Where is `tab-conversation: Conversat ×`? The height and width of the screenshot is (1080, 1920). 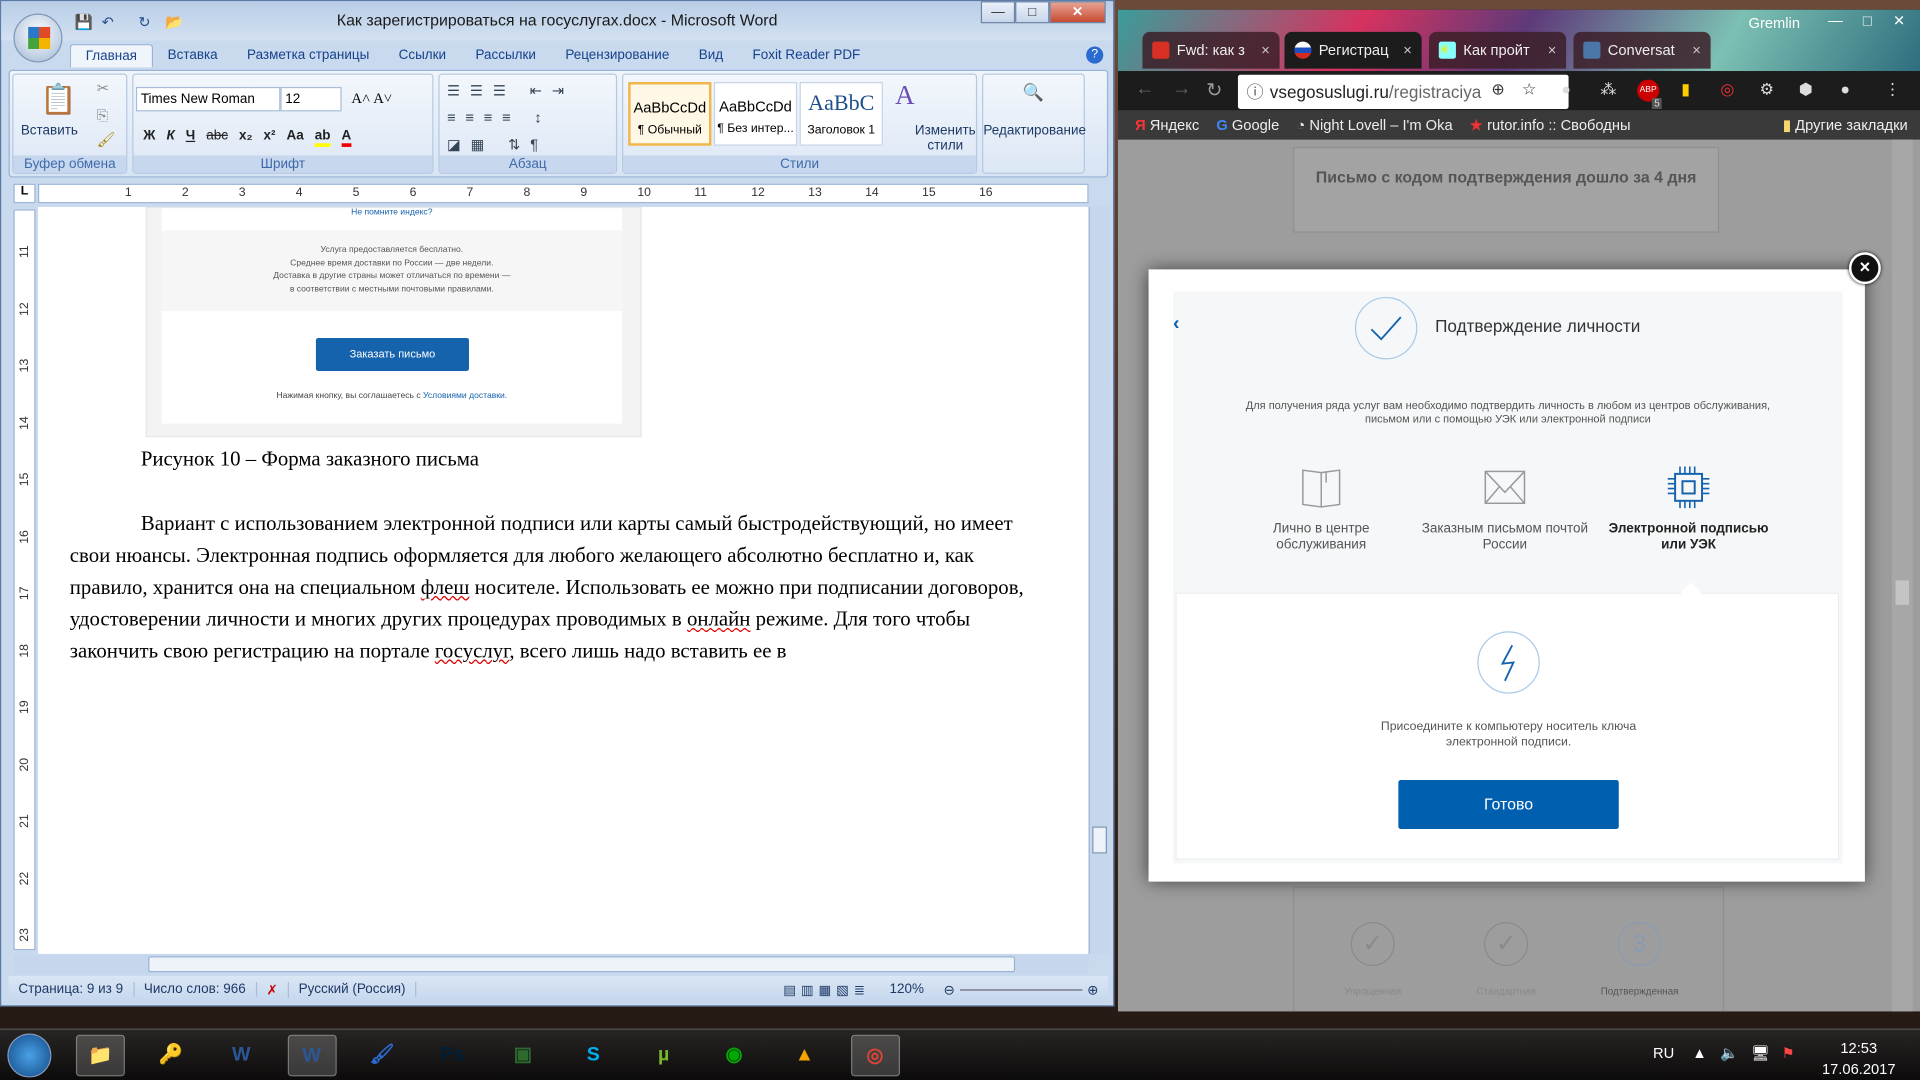 tab-conversation: Conversat × is located at coordinates (1642, 50).